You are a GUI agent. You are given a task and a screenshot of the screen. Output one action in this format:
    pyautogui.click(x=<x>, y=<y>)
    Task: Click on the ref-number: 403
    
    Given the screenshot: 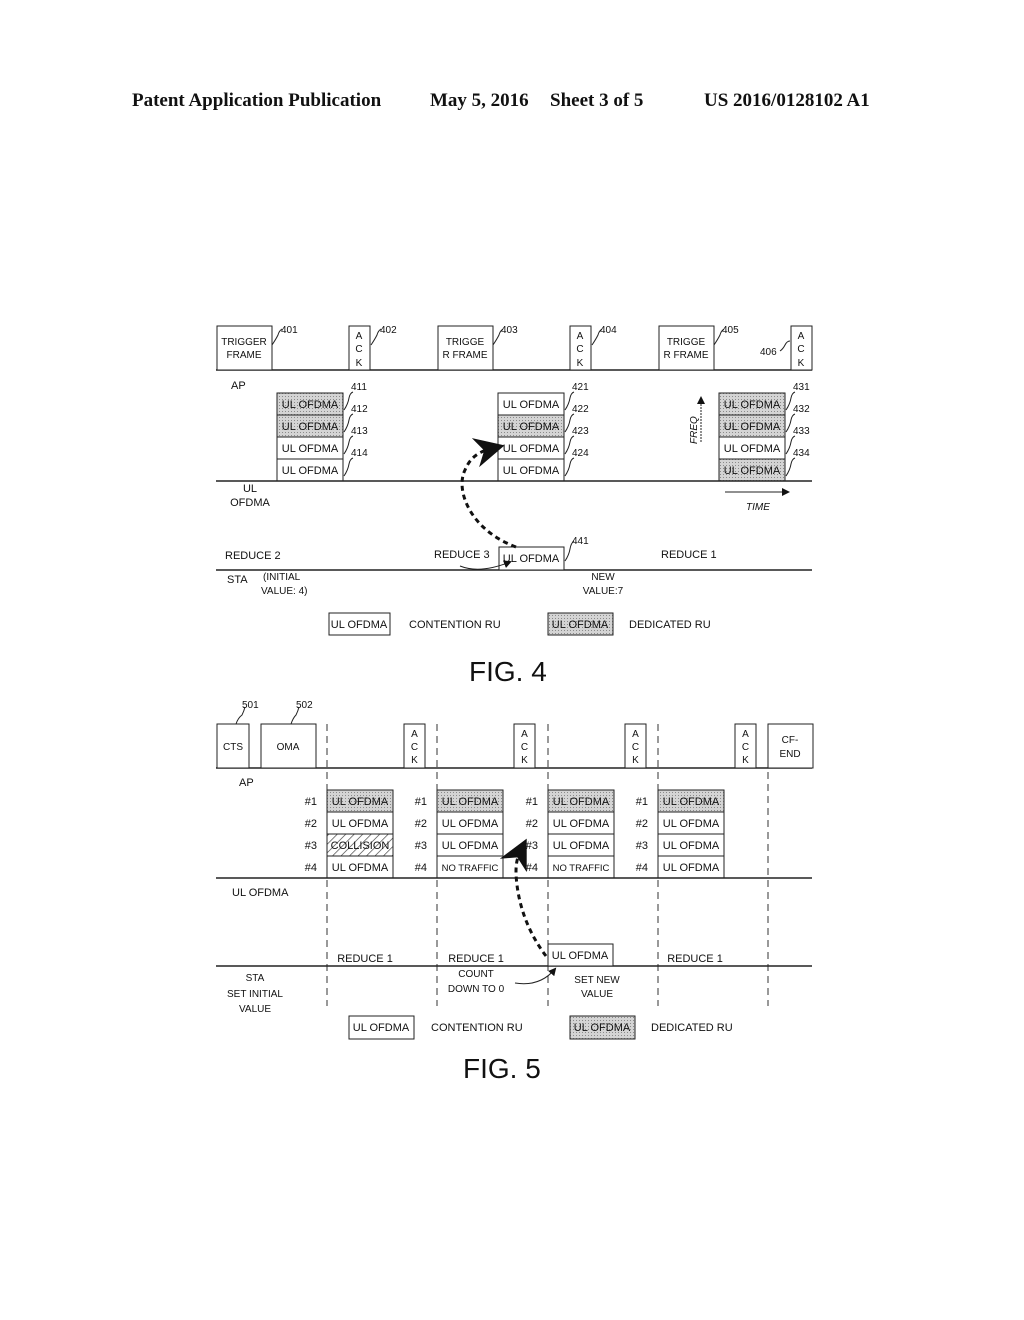 What is the action you would take?
    pyautogui.click(x=509, y=330)
    